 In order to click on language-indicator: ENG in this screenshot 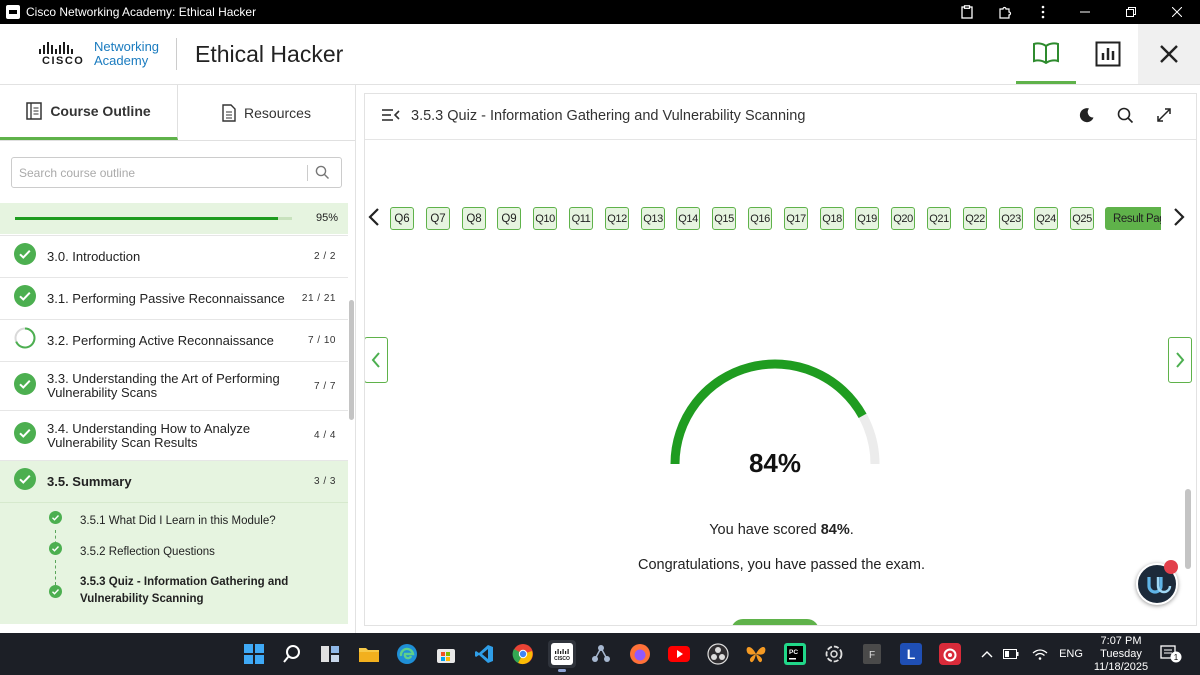, I will do `click(1071, 654)`.